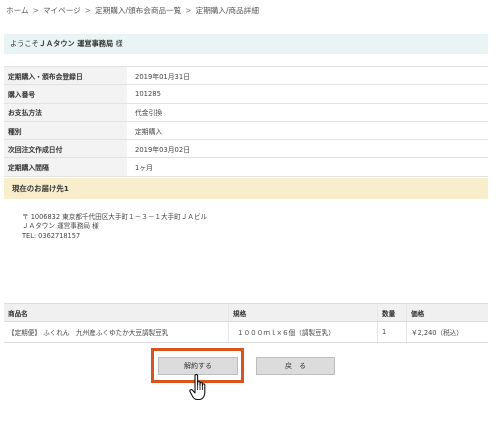  What do you see at coordinates (65, 167) in the screenshot?
I see `info-label: 定期購入間隔` at bounding box center [65, 167].